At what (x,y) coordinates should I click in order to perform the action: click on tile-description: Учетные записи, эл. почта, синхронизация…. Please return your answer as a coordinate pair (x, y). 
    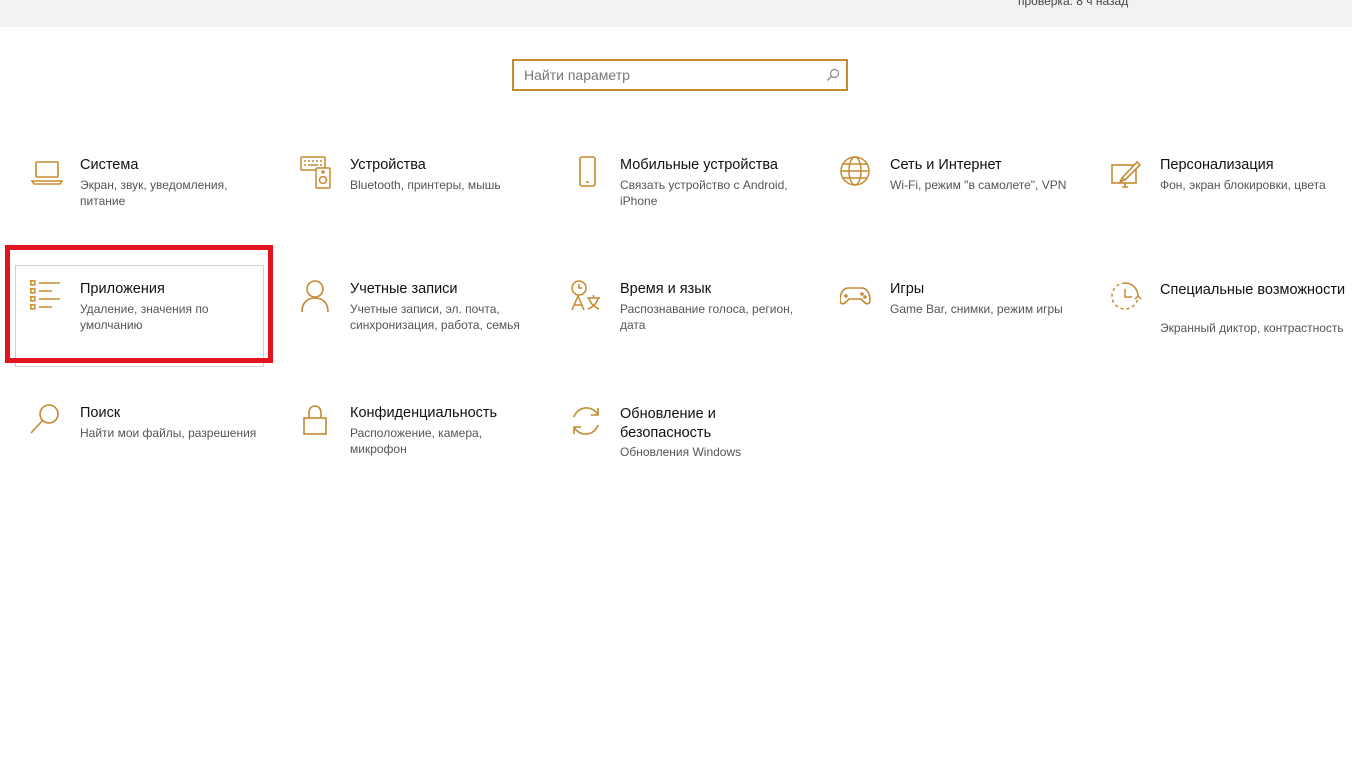
    Looking at the image, I should click on (435, 317).